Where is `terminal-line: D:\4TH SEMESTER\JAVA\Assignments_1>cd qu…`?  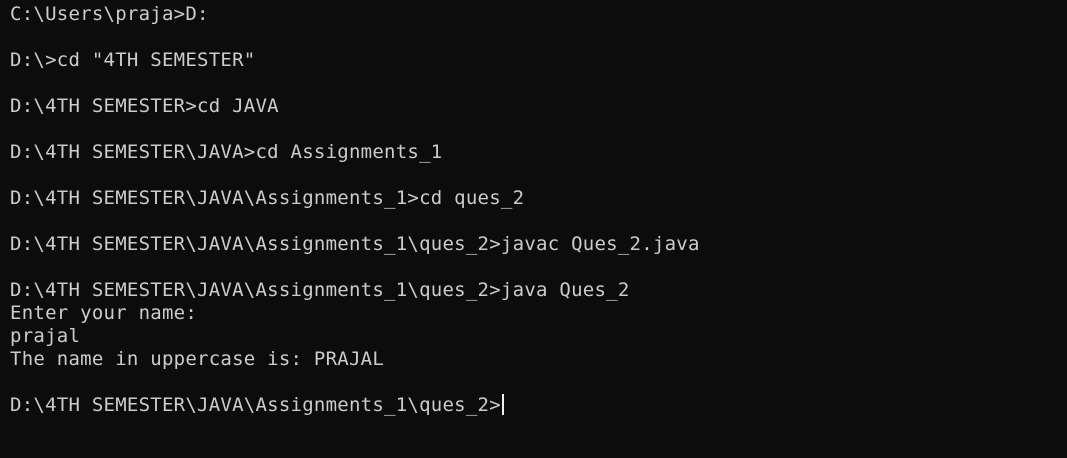 terminal-line: D:\4TH SEMESTER\JAVA\Assignments_1>cd qu… is located at coordinates (267, 198).